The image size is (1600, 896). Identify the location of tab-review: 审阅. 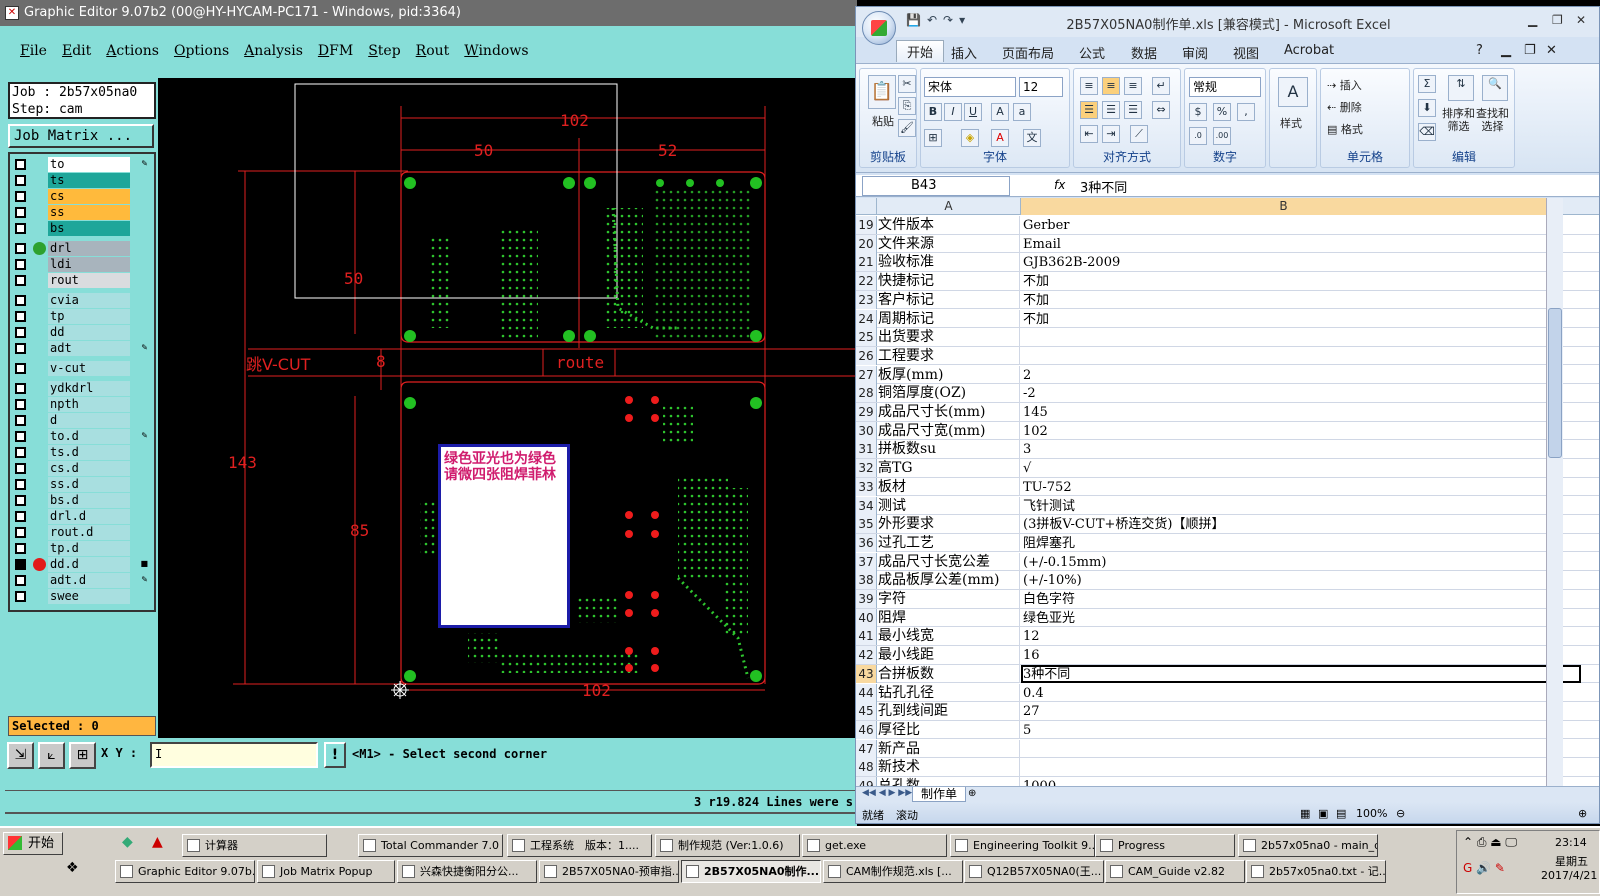
(1195, 52).